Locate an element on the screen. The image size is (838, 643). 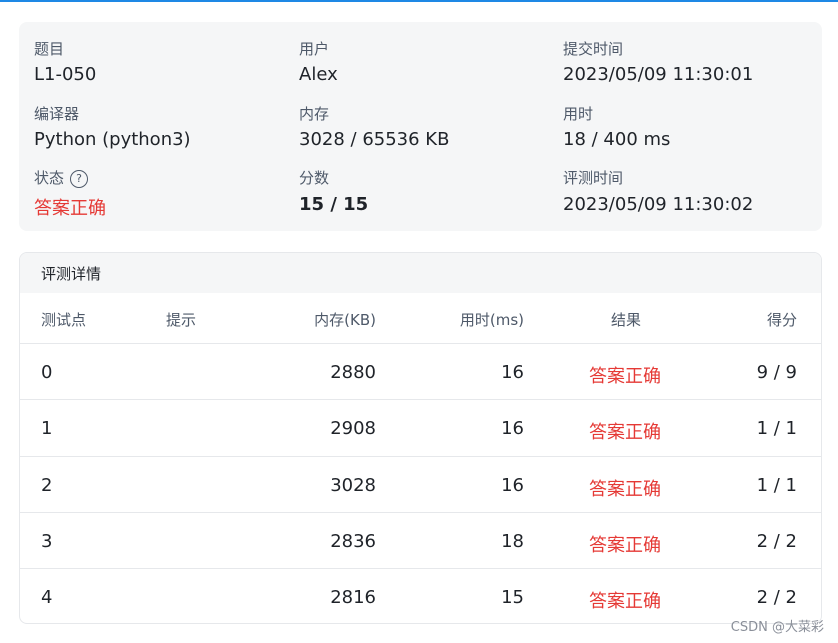
details-title: 评测详情 is located at coordinates (71, 274).